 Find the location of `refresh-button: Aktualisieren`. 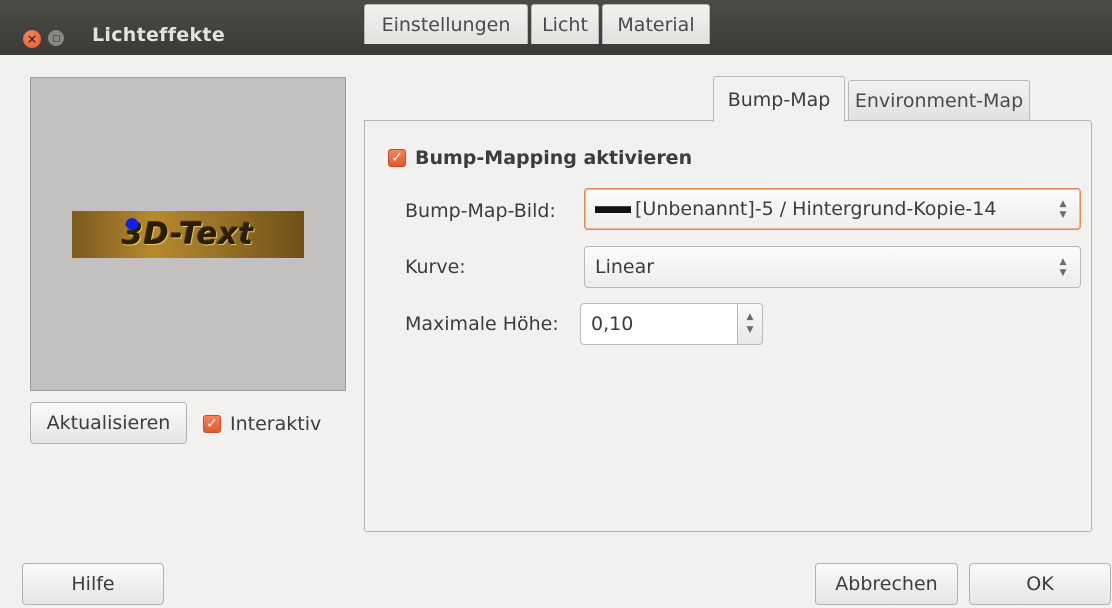

refresh-button: Aktualisieren is located at coordinates (108, 423).